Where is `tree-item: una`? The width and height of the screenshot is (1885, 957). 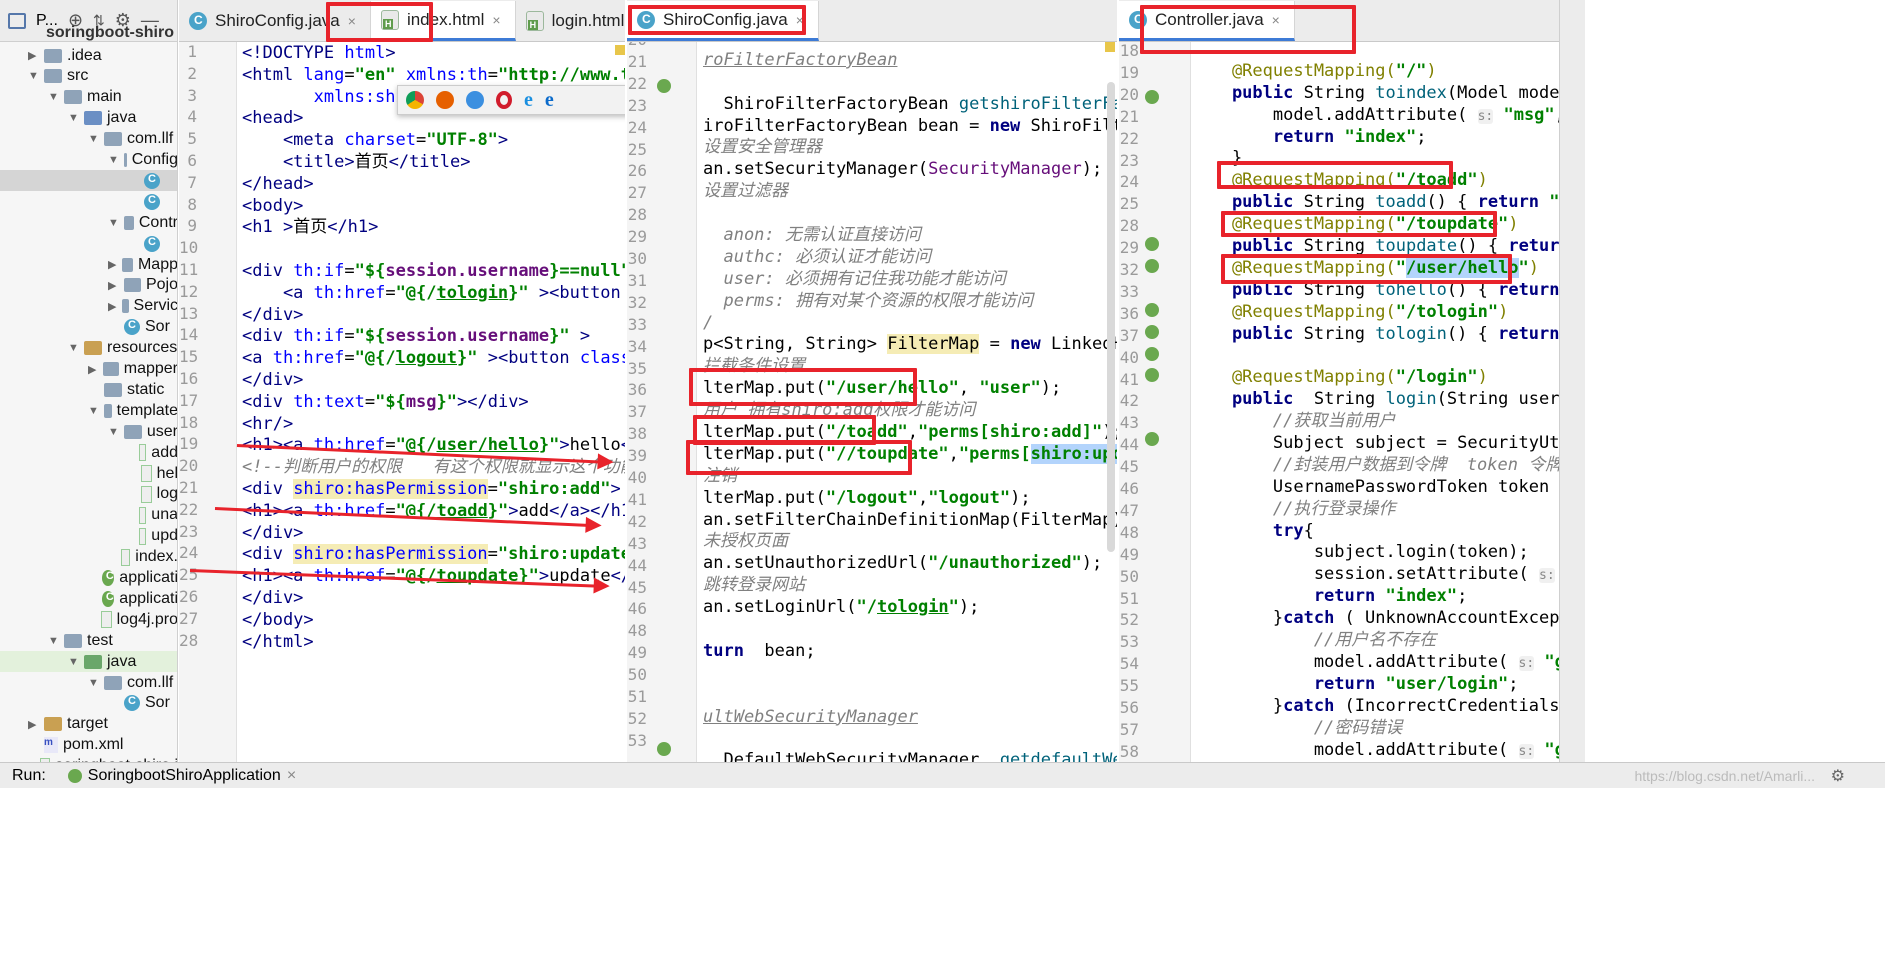 tree-item: una is located at coordinates (88, 515).